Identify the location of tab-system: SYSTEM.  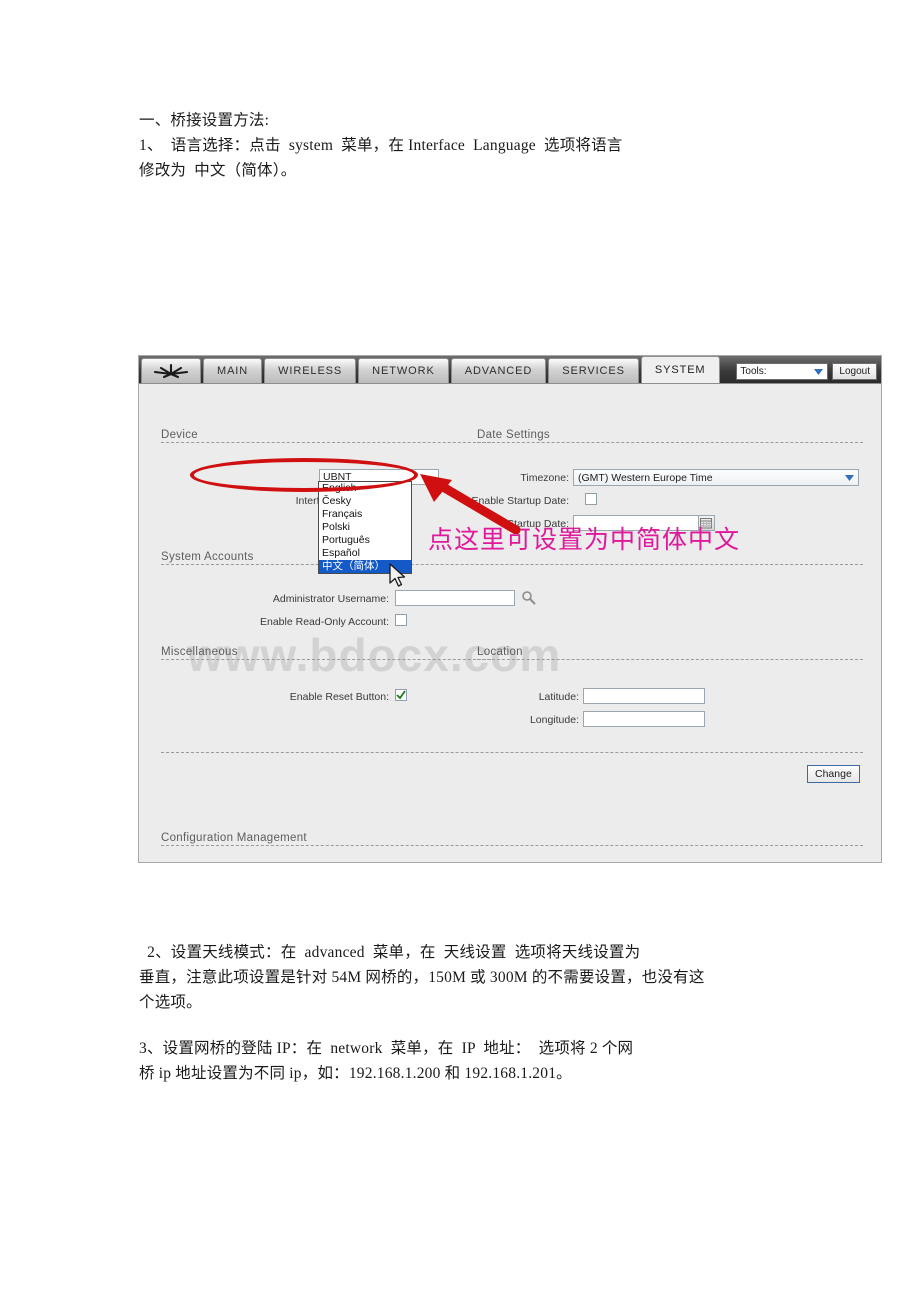
(680, 369).